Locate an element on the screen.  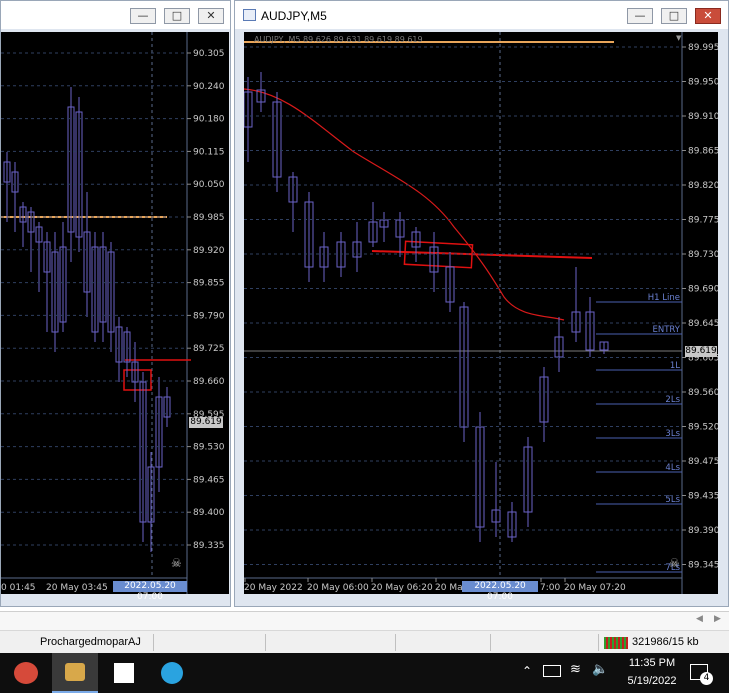
time-axis-label: 20 Ma is located at coordinates (449, 588).